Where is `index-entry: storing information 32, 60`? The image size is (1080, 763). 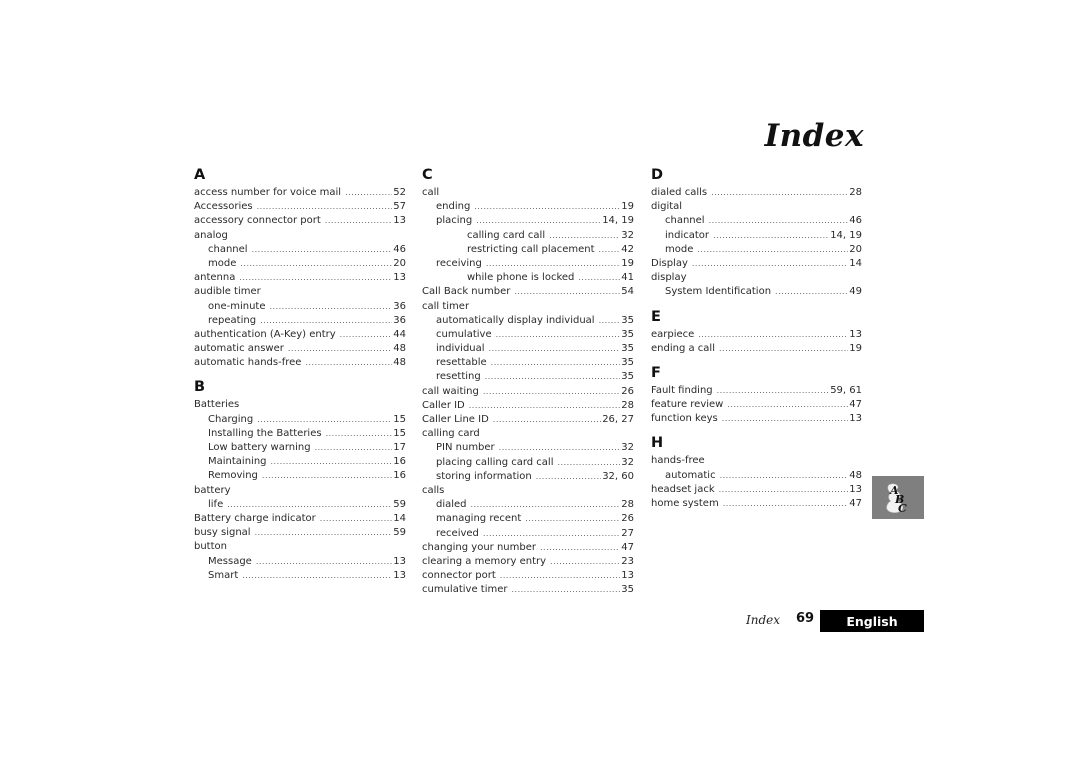
index-entry: storing information 32, 60 is located at coordinates (528, 477).